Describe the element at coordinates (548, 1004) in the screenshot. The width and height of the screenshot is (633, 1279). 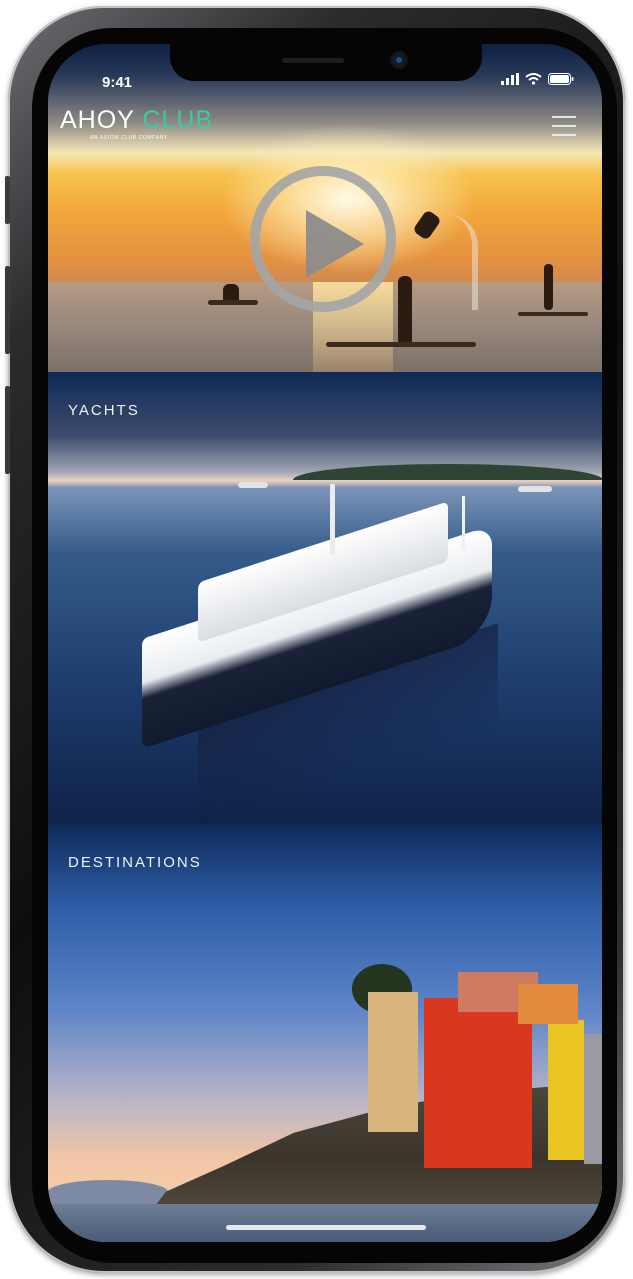
I see `building-orange` at that location.